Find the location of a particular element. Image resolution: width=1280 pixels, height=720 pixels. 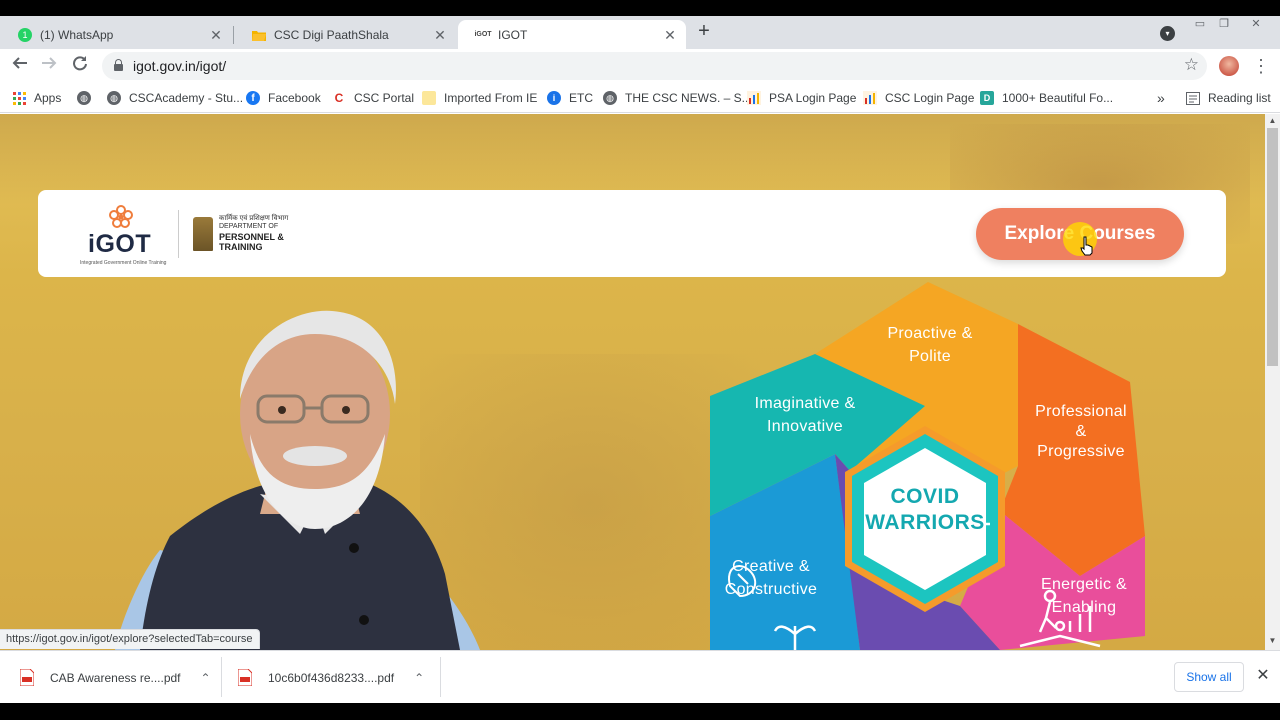

scroll-up-icon: ▲ is located at coordinates (1272, 121).